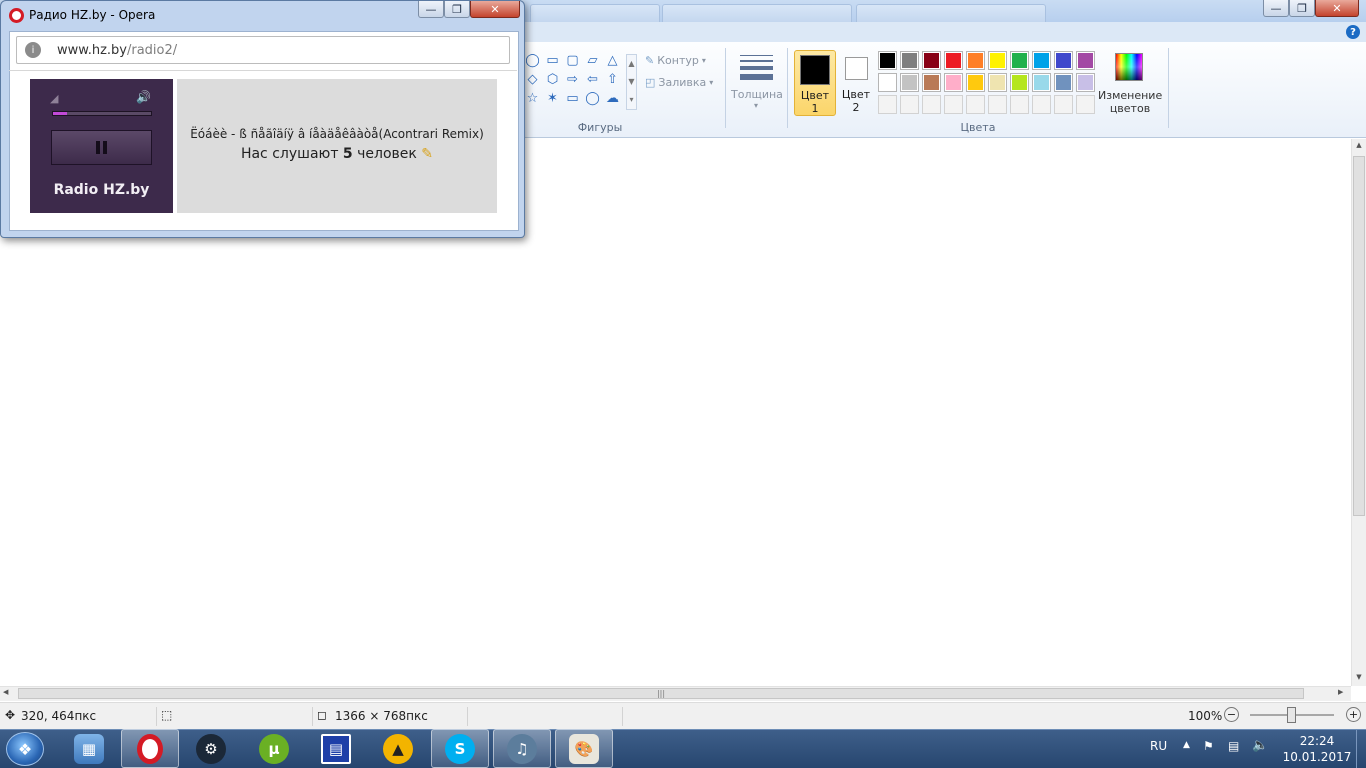  I want to click on taskbar-sound-app: ♫, so click(522, 748).